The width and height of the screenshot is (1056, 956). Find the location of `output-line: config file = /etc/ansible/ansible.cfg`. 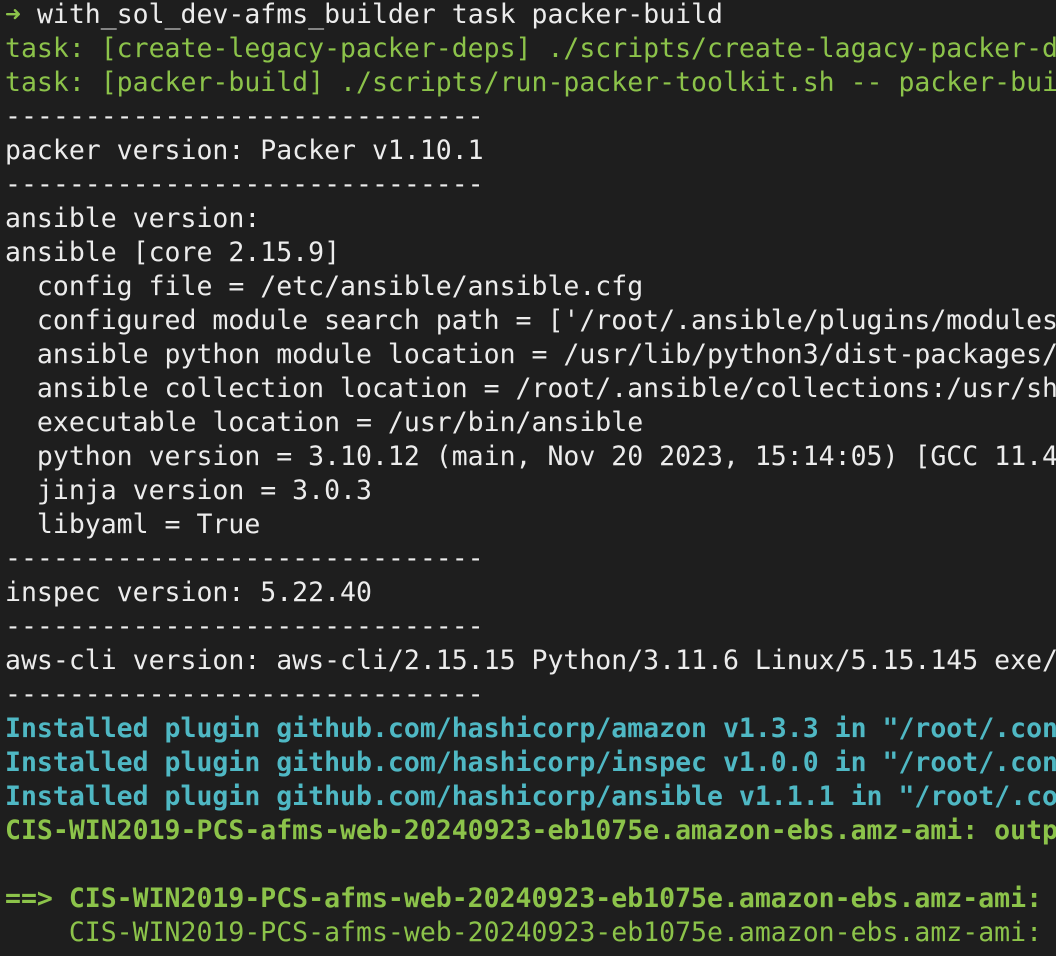

output-line: config file = /etc/ansible/ansible.cfg is located at coordinates (324, 286).